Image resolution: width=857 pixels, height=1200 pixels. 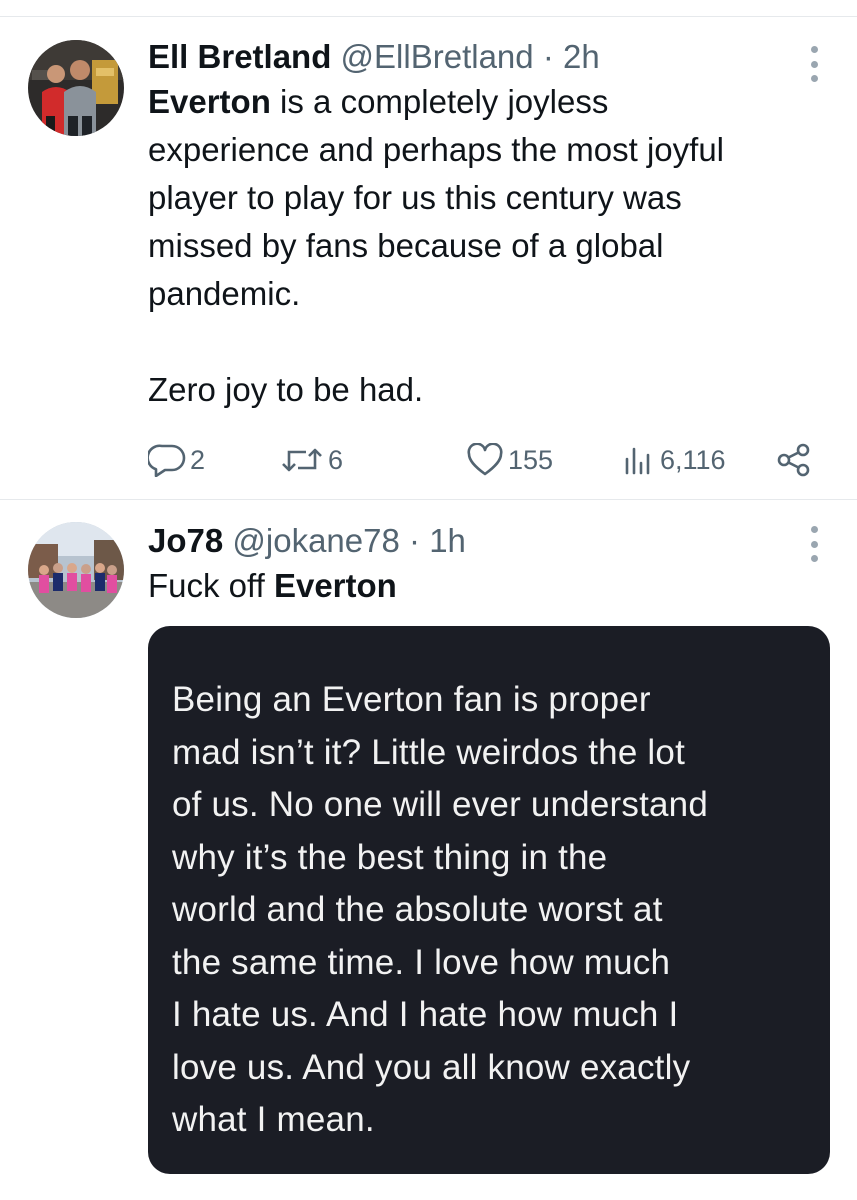 I want to click on share-icon, so click(x=794, y=460).